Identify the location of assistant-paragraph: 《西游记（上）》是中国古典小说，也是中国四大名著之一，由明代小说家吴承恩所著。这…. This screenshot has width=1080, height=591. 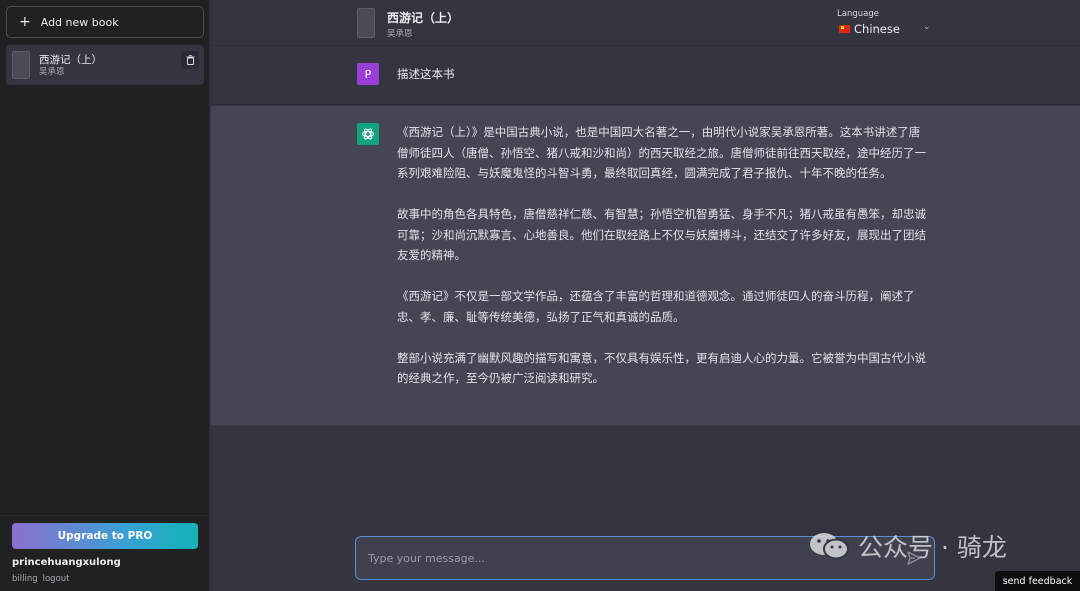
(661, 152).